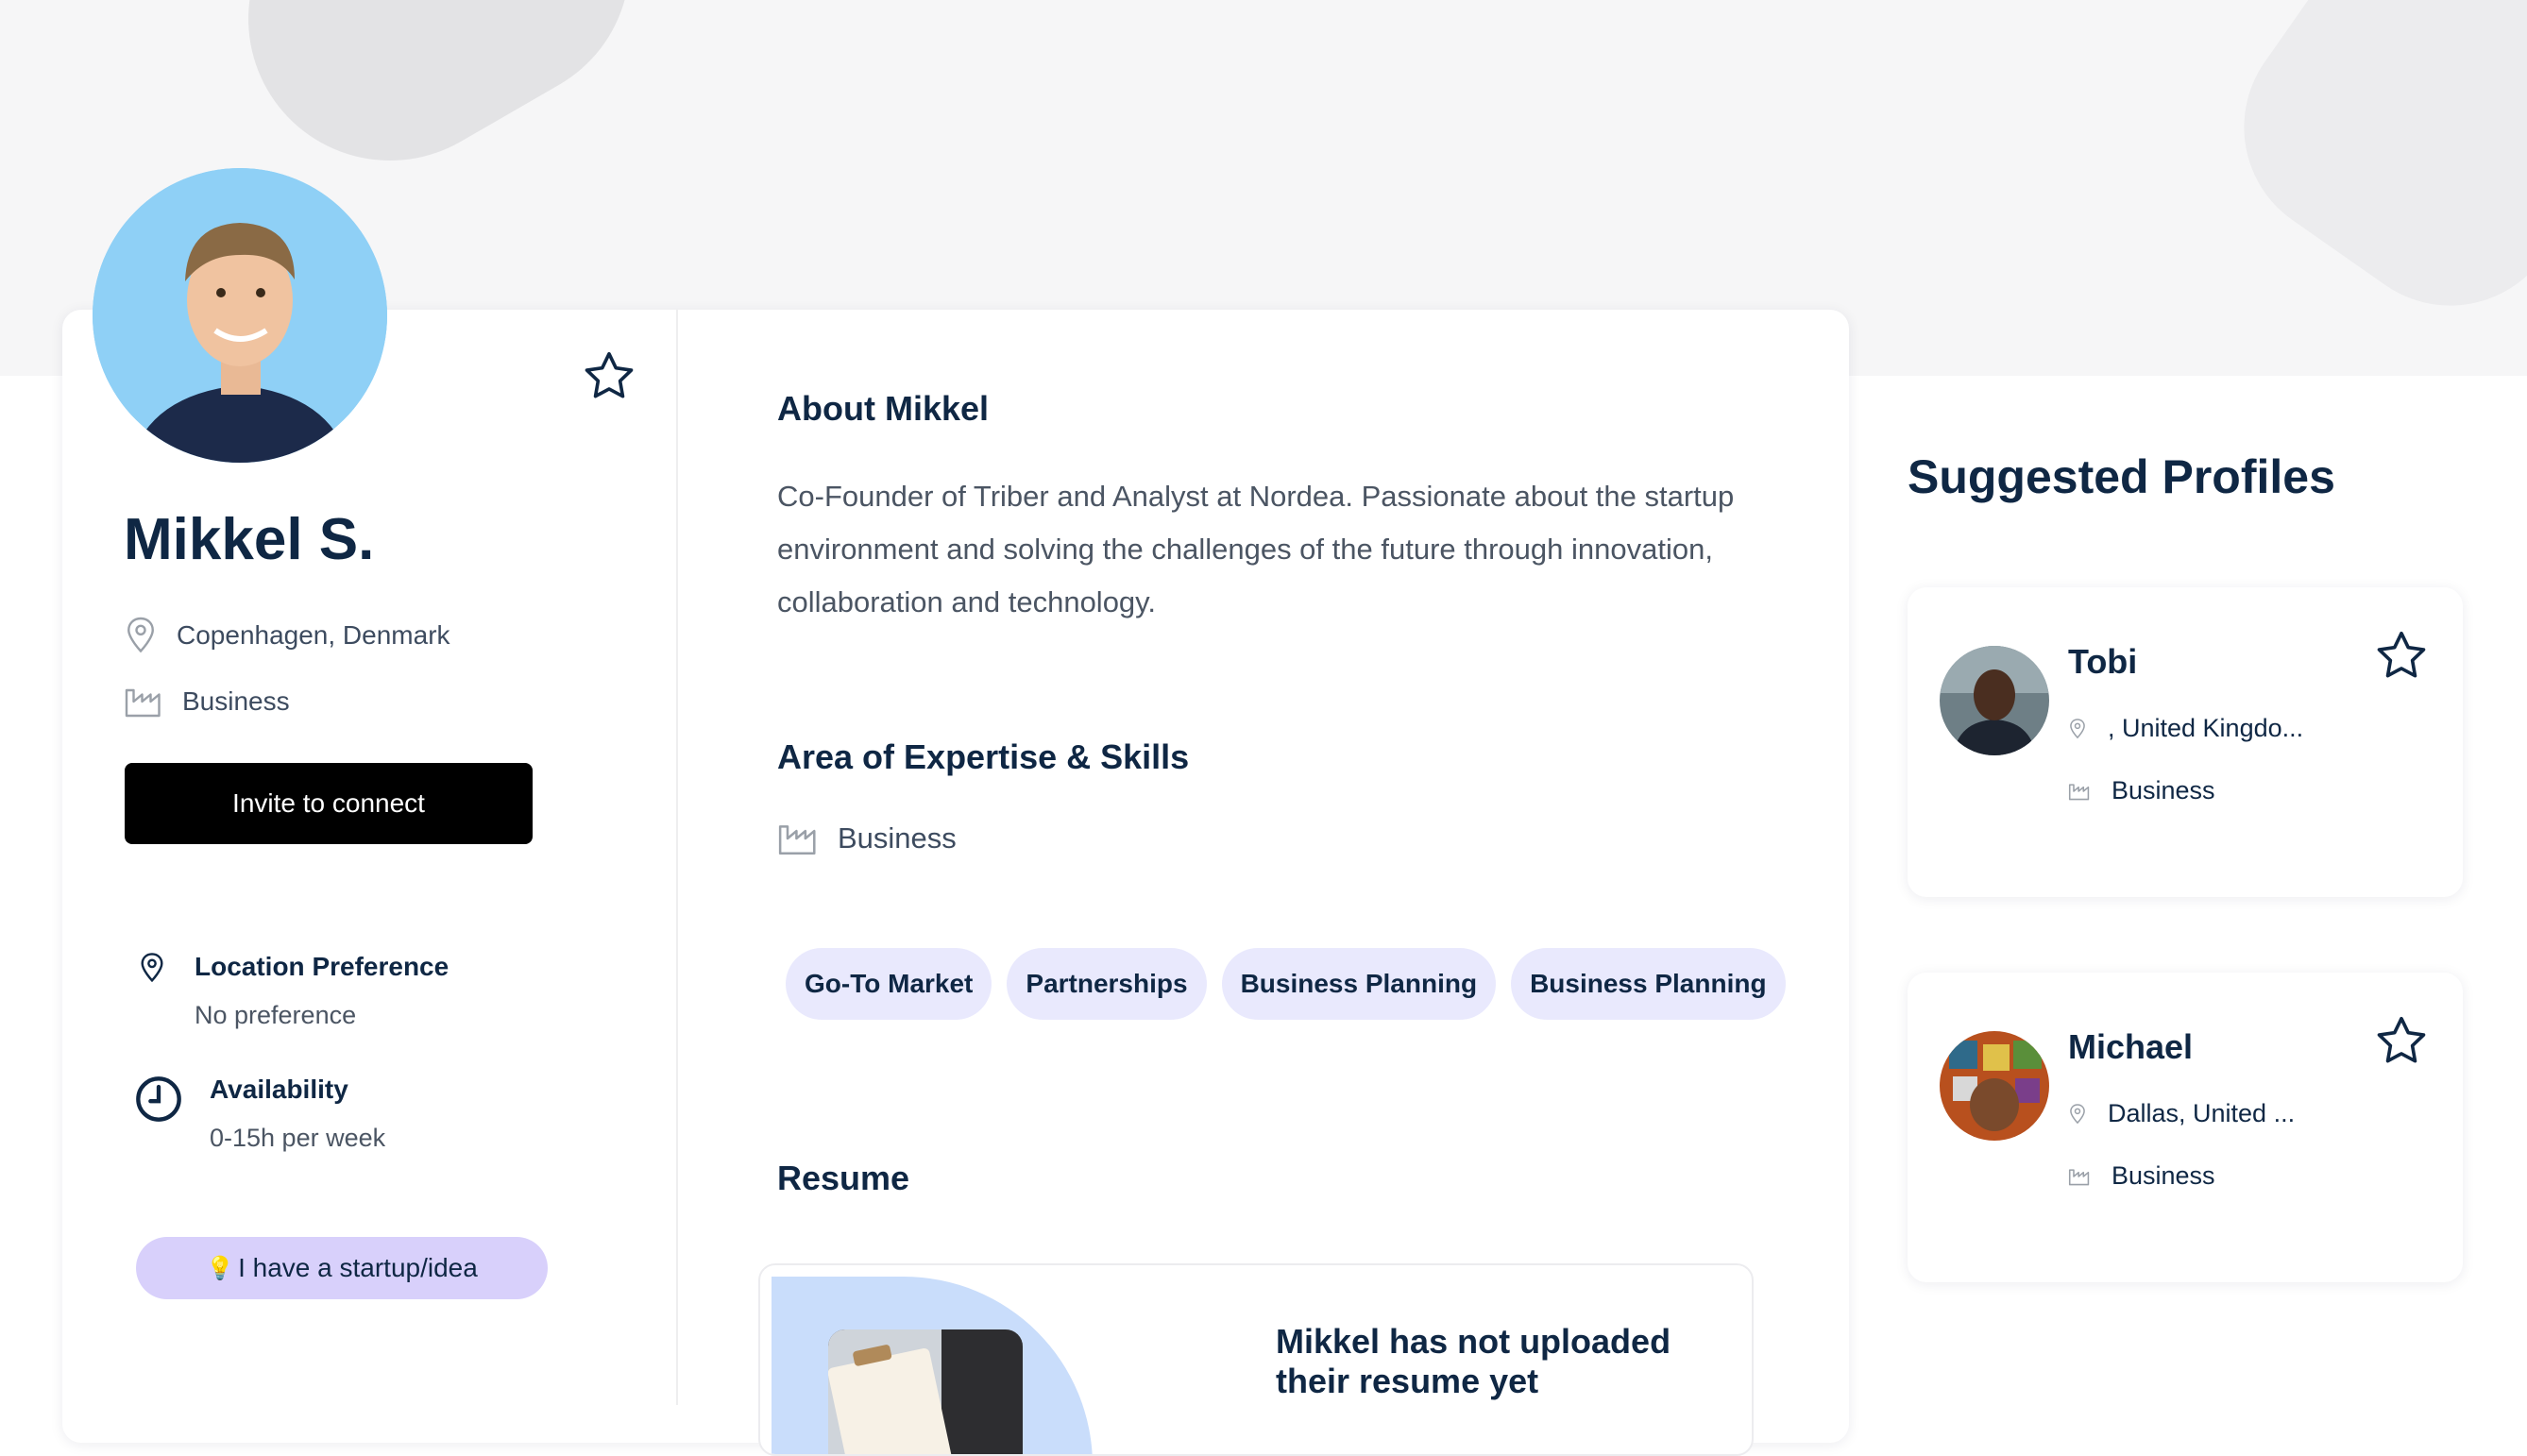 The image size is (2527, 1456). Describe the element at coordinates (313, 635) in the screenshot. I see `profile-location-text: Copenhagen, Denmark` at that location.